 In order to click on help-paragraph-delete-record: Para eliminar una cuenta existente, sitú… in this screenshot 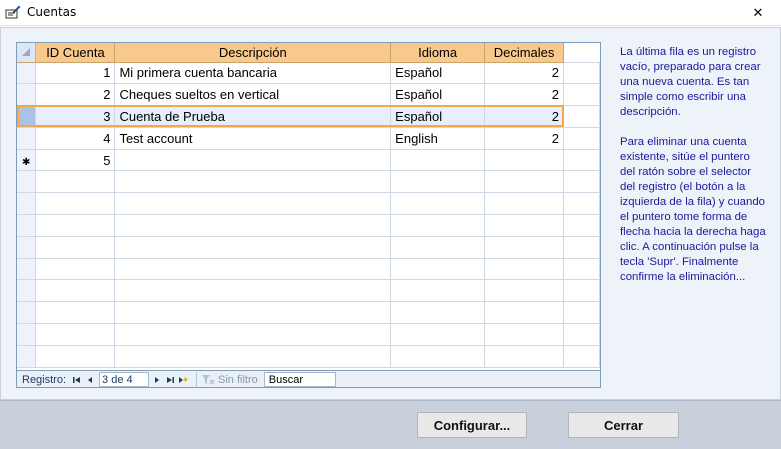, I will do `click(693, 209)`.